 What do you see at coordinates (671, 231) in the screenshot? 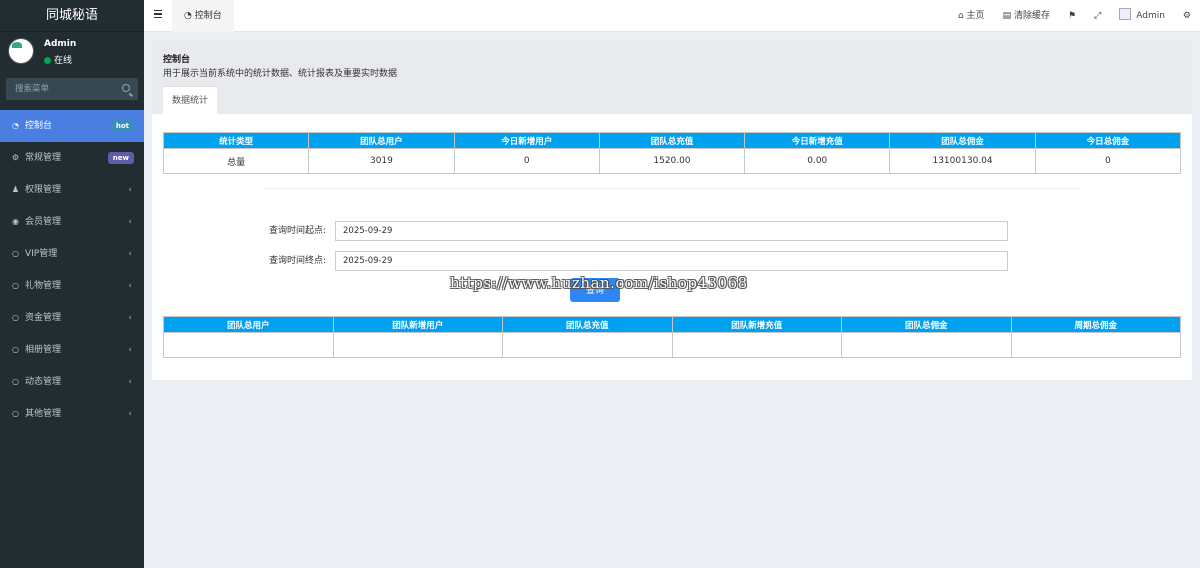
I see `start-date-input: 2025-09-29` at bounding box center [671, 231].